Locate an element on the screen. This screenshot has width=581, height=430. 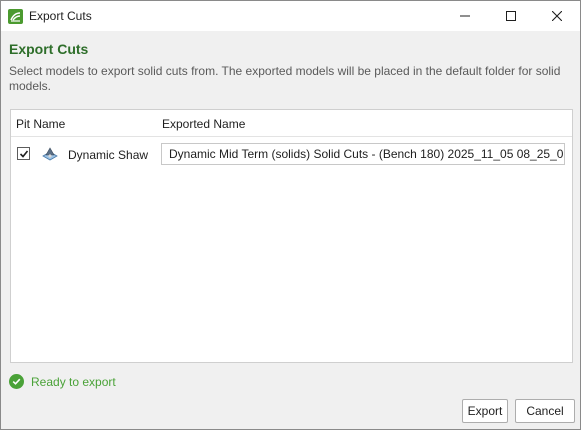
row-checkbox is located at coordinates (23, 153).